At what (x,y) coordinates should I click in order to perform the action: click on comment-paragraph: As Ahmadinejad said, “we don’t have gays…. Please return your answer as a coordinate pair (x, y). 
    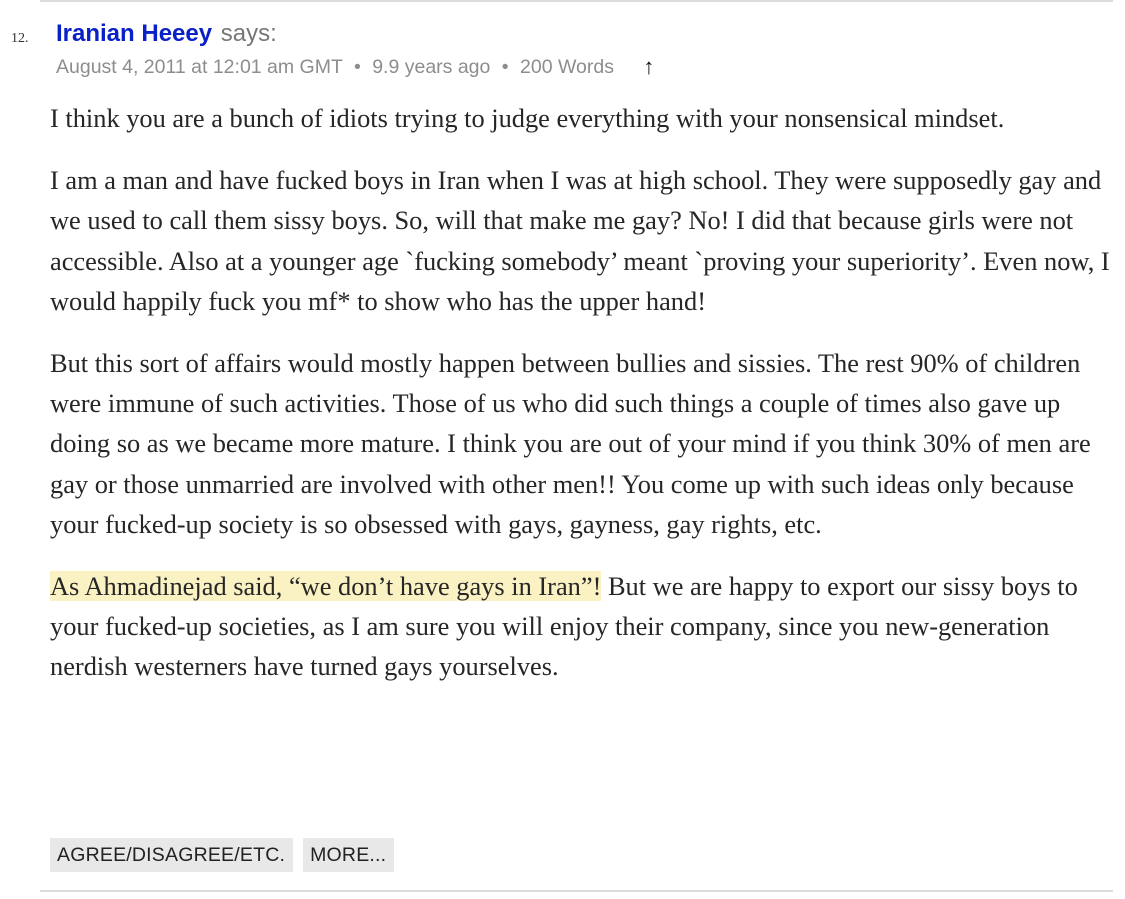
    Looking at the image, I should click on (585, 626).